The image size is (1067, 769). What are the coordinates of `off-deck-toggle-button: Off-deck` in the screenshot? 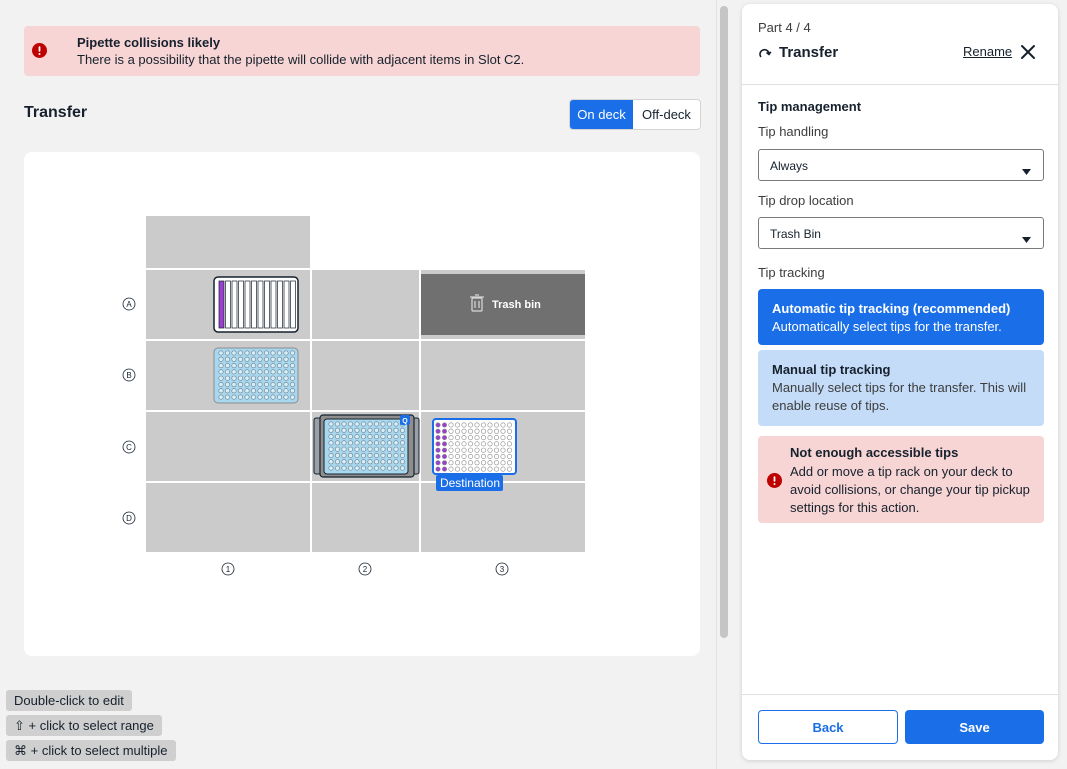 It's located at (666, 114).